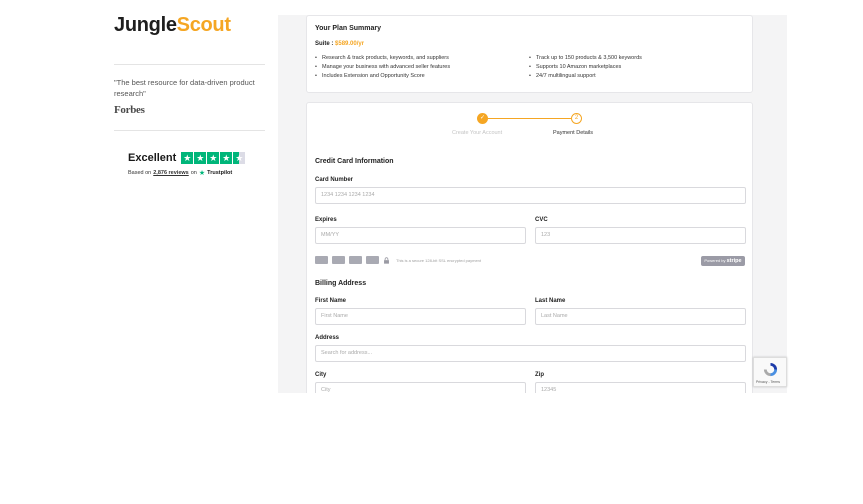 Image resolution: width=863 pixels, height=504 pixels. I want to click on cvc-label: CVC, so click(541, 220).